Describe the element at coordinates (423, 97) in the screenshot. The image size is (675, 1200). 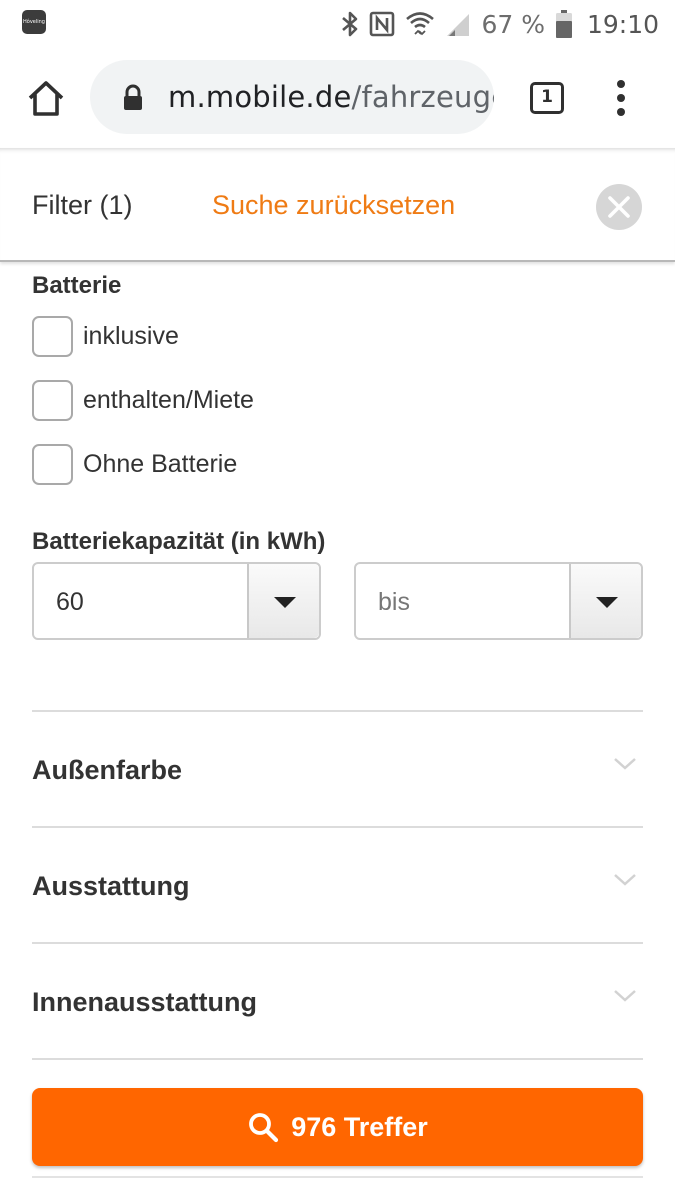
I see `url-path: /fahrzeuge` at that location.